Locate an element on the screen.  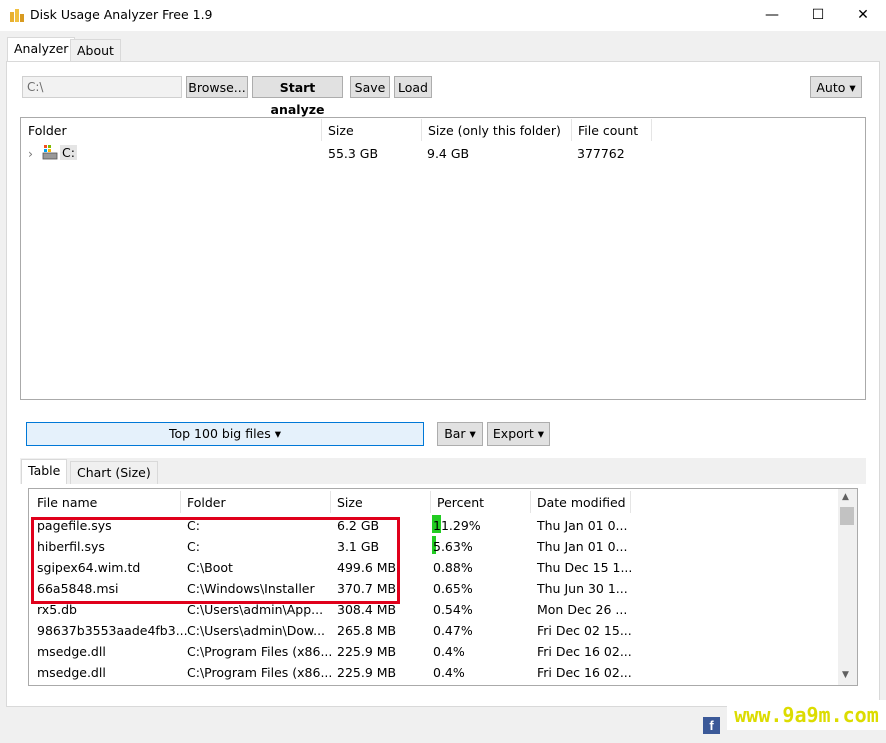
start-analyze-button: Start analyze is located at coordinates (297, 96).